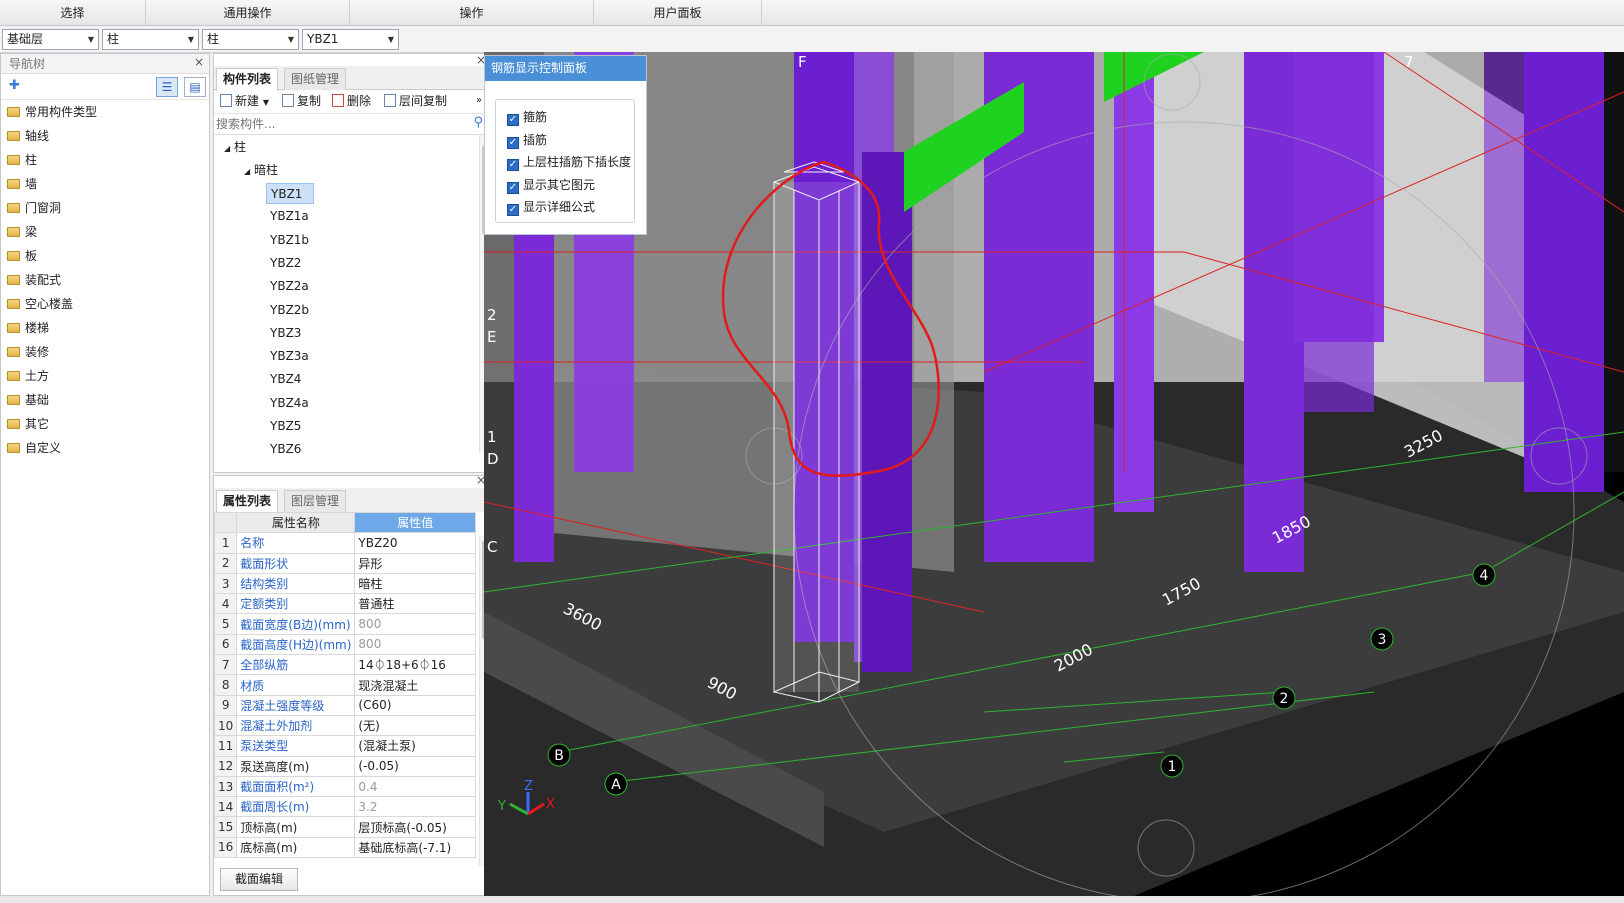 This screenshot has width=1624, height=903. I want to click on delete-button: 删除, so click(351, 101).